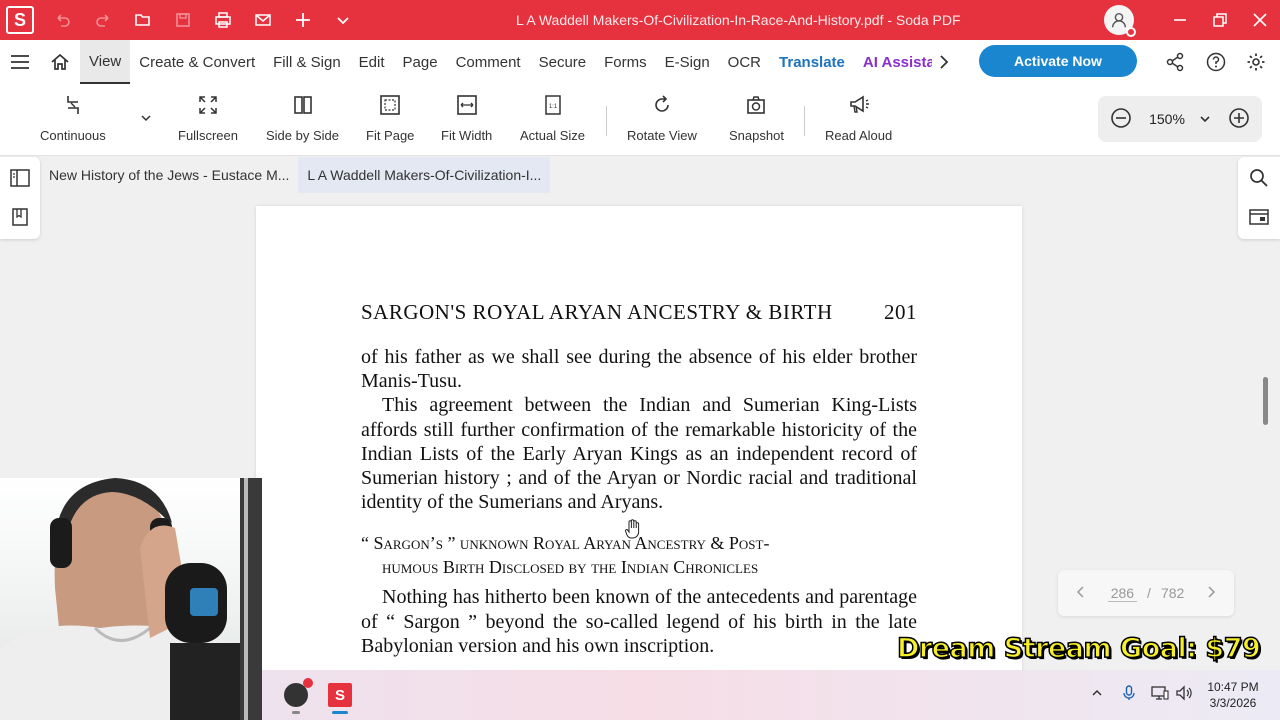 This screenshot has height=720, width=1280. I want to click on side-by-side-label: Side by Side, so click(302, 135).